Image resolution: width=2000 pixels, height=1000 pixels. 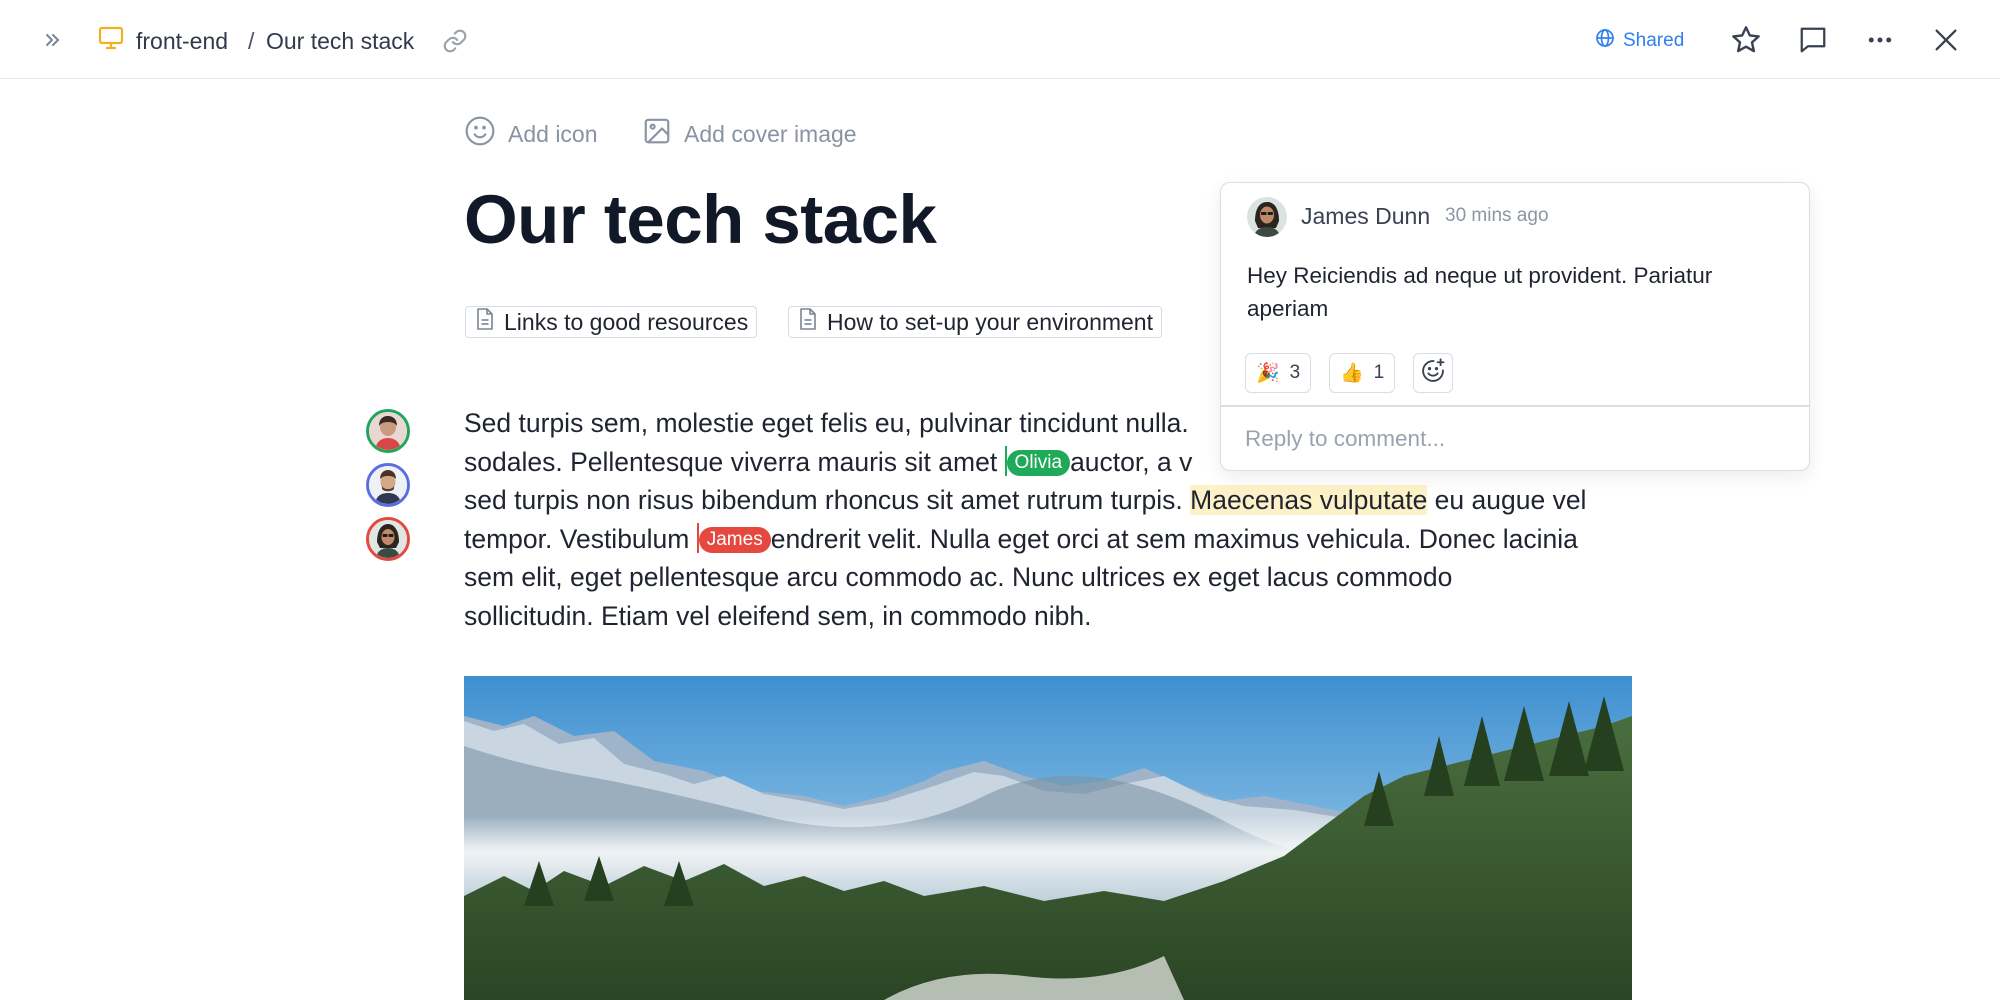 What do you see at coordinates (1268, 373) in the screenshot?
I see `party-popper-icon: 🎉` at bounding box center [1268, 373].